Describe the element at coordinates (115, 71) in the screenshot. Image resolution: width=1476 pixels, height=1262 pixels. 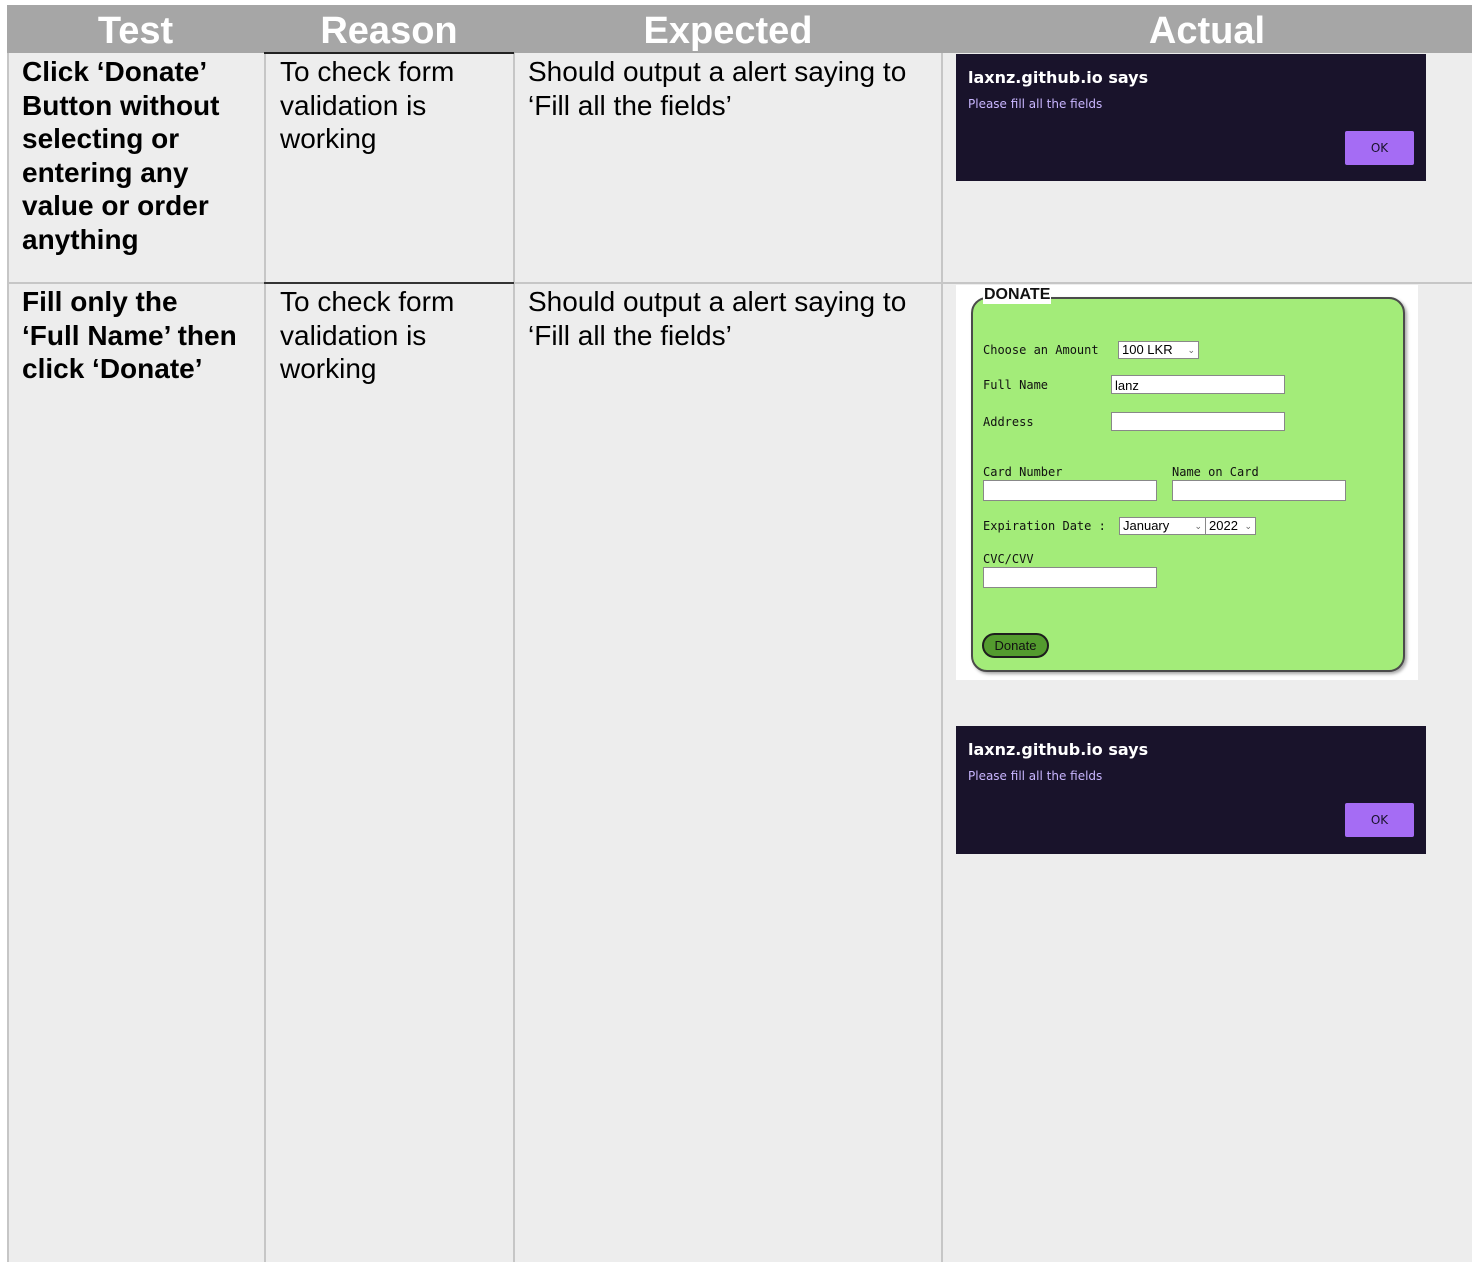
I see `row1-test-line: Click ‘Donate’` at that location.